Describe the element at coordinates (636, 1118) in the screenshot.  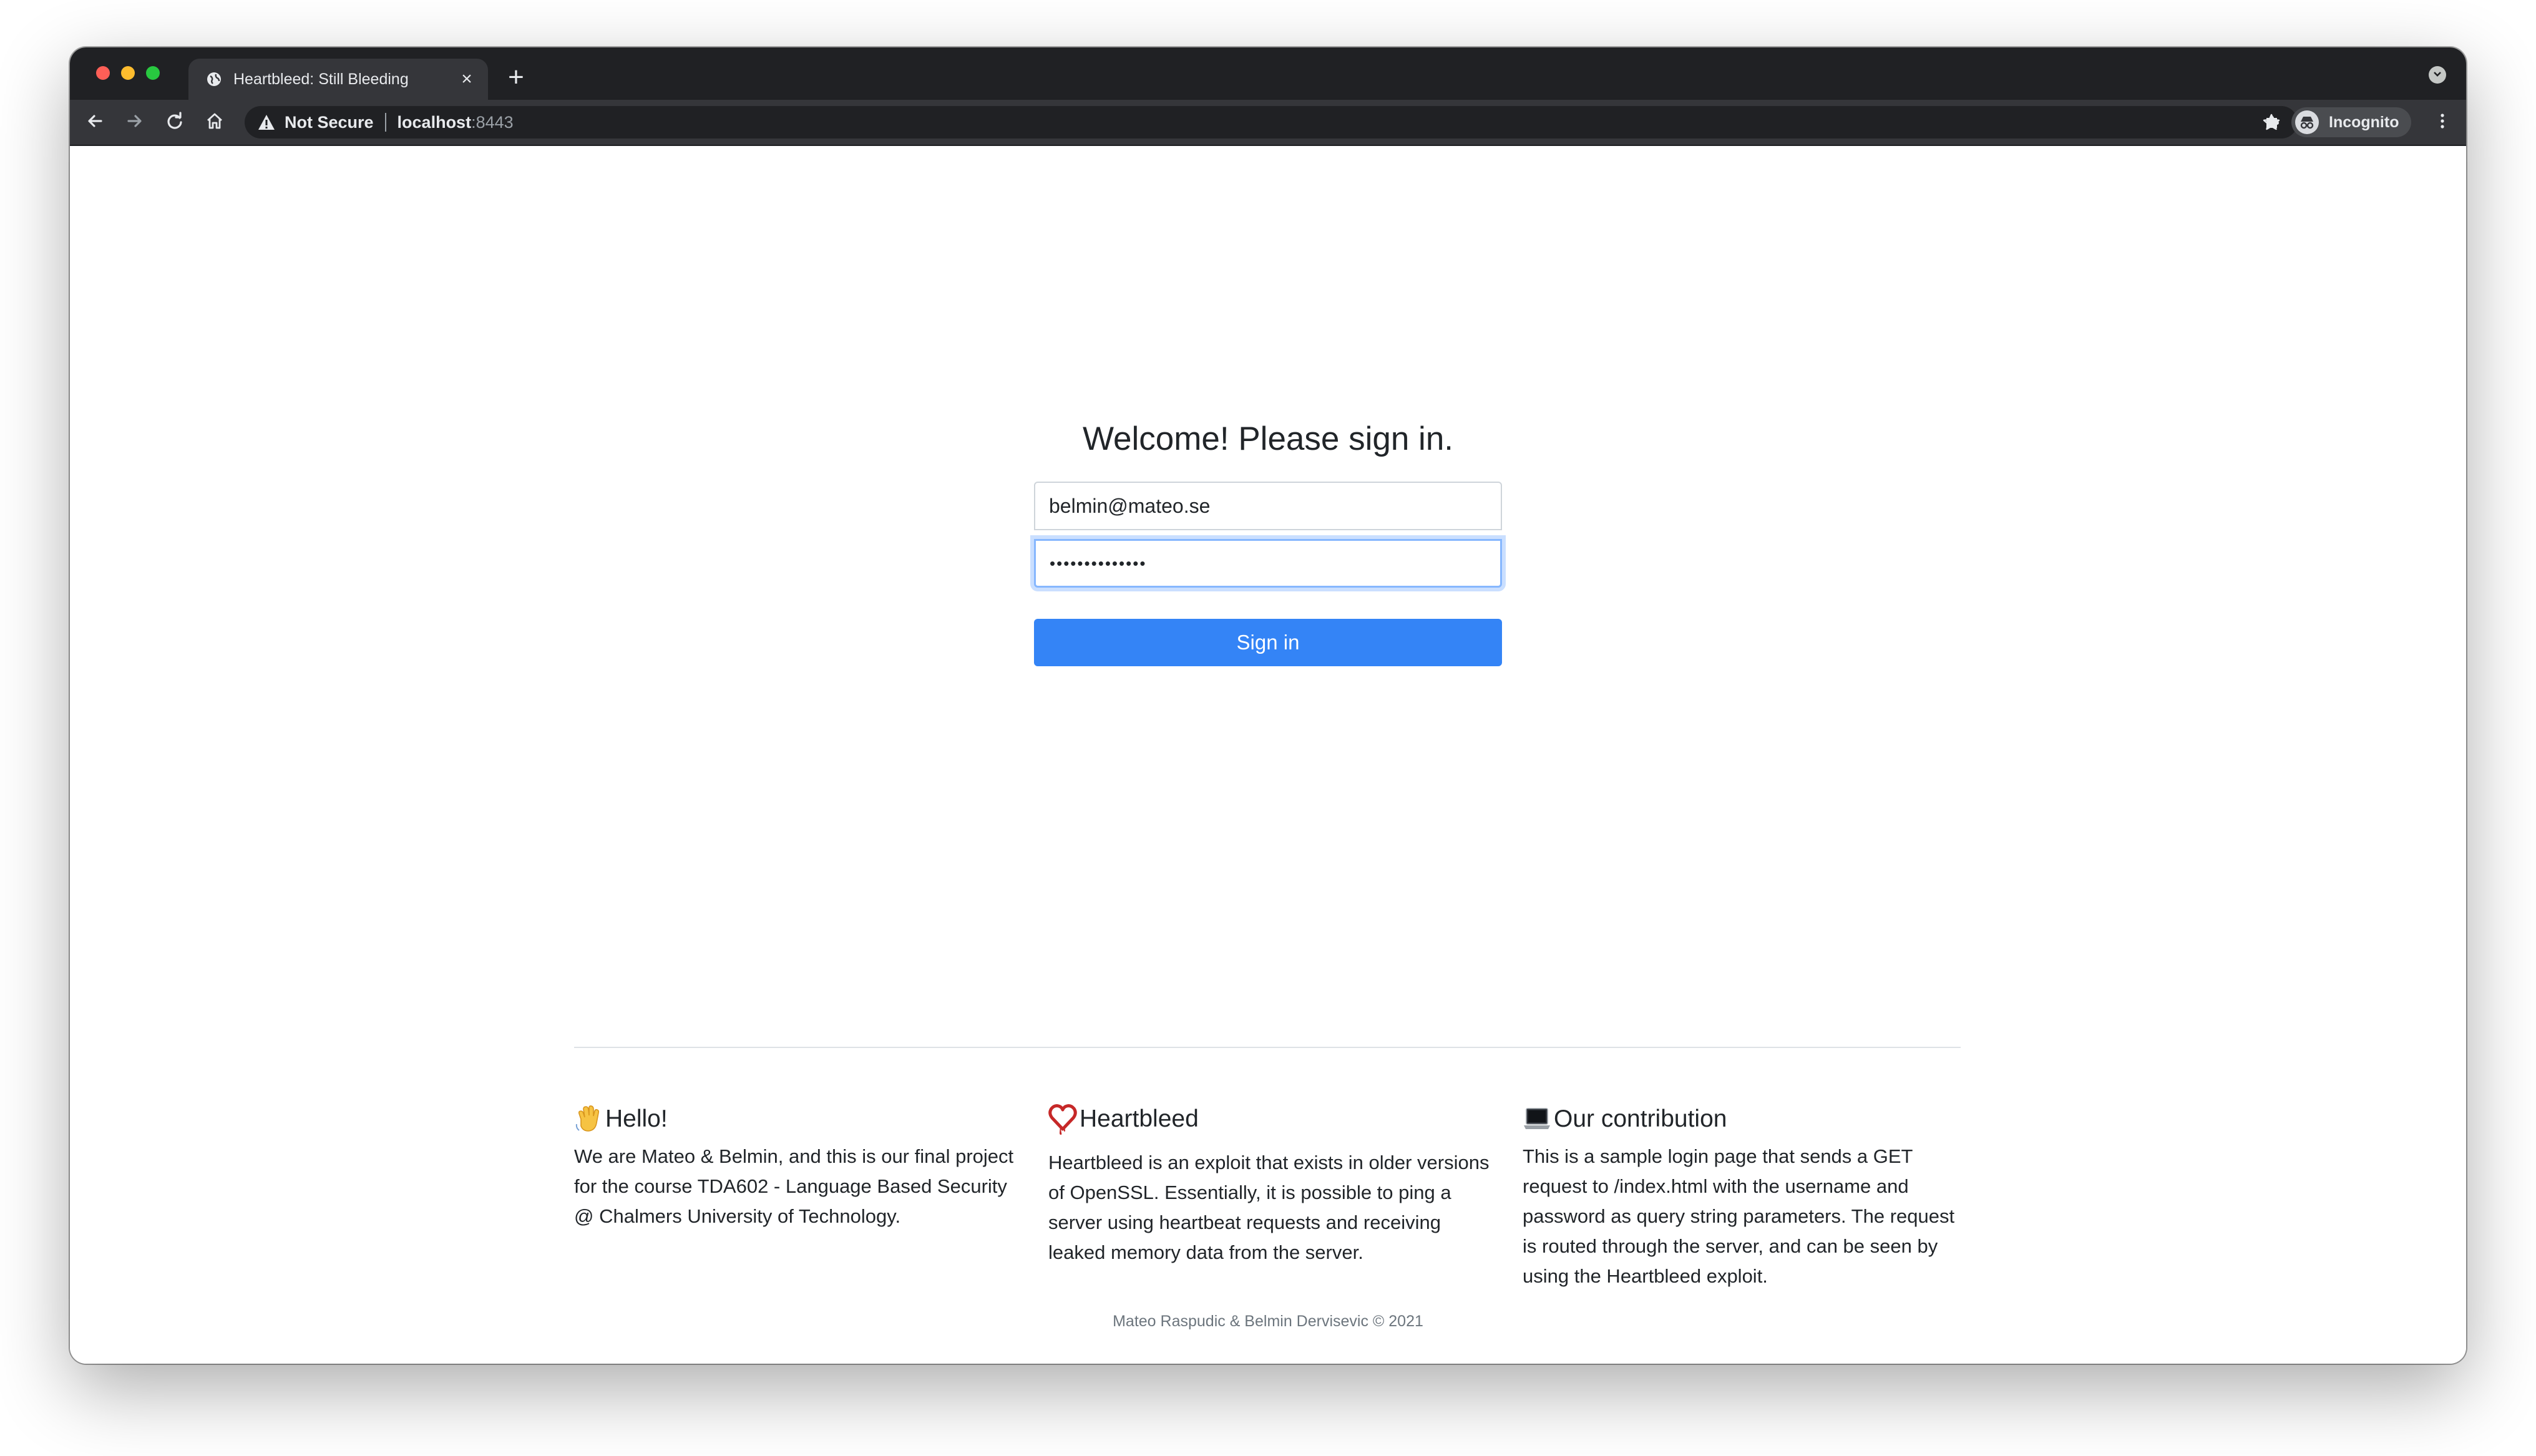
I see `info-heading-text: Hello!` at that location.